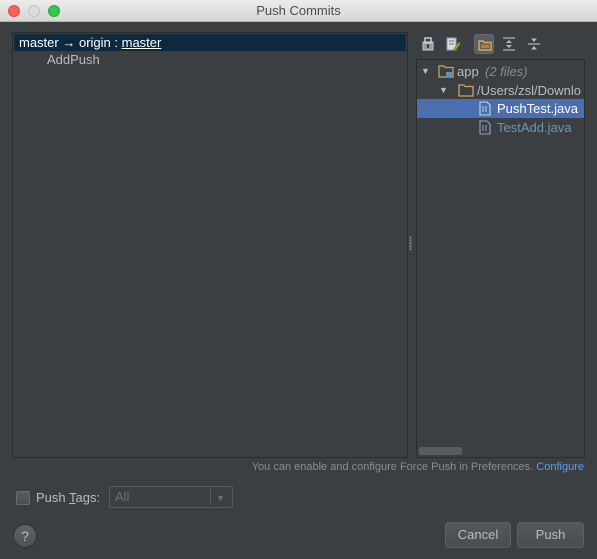  Describe the element at coordinates (23, 498) in the screenshot. I see `push-tags-checkbox` at that location.